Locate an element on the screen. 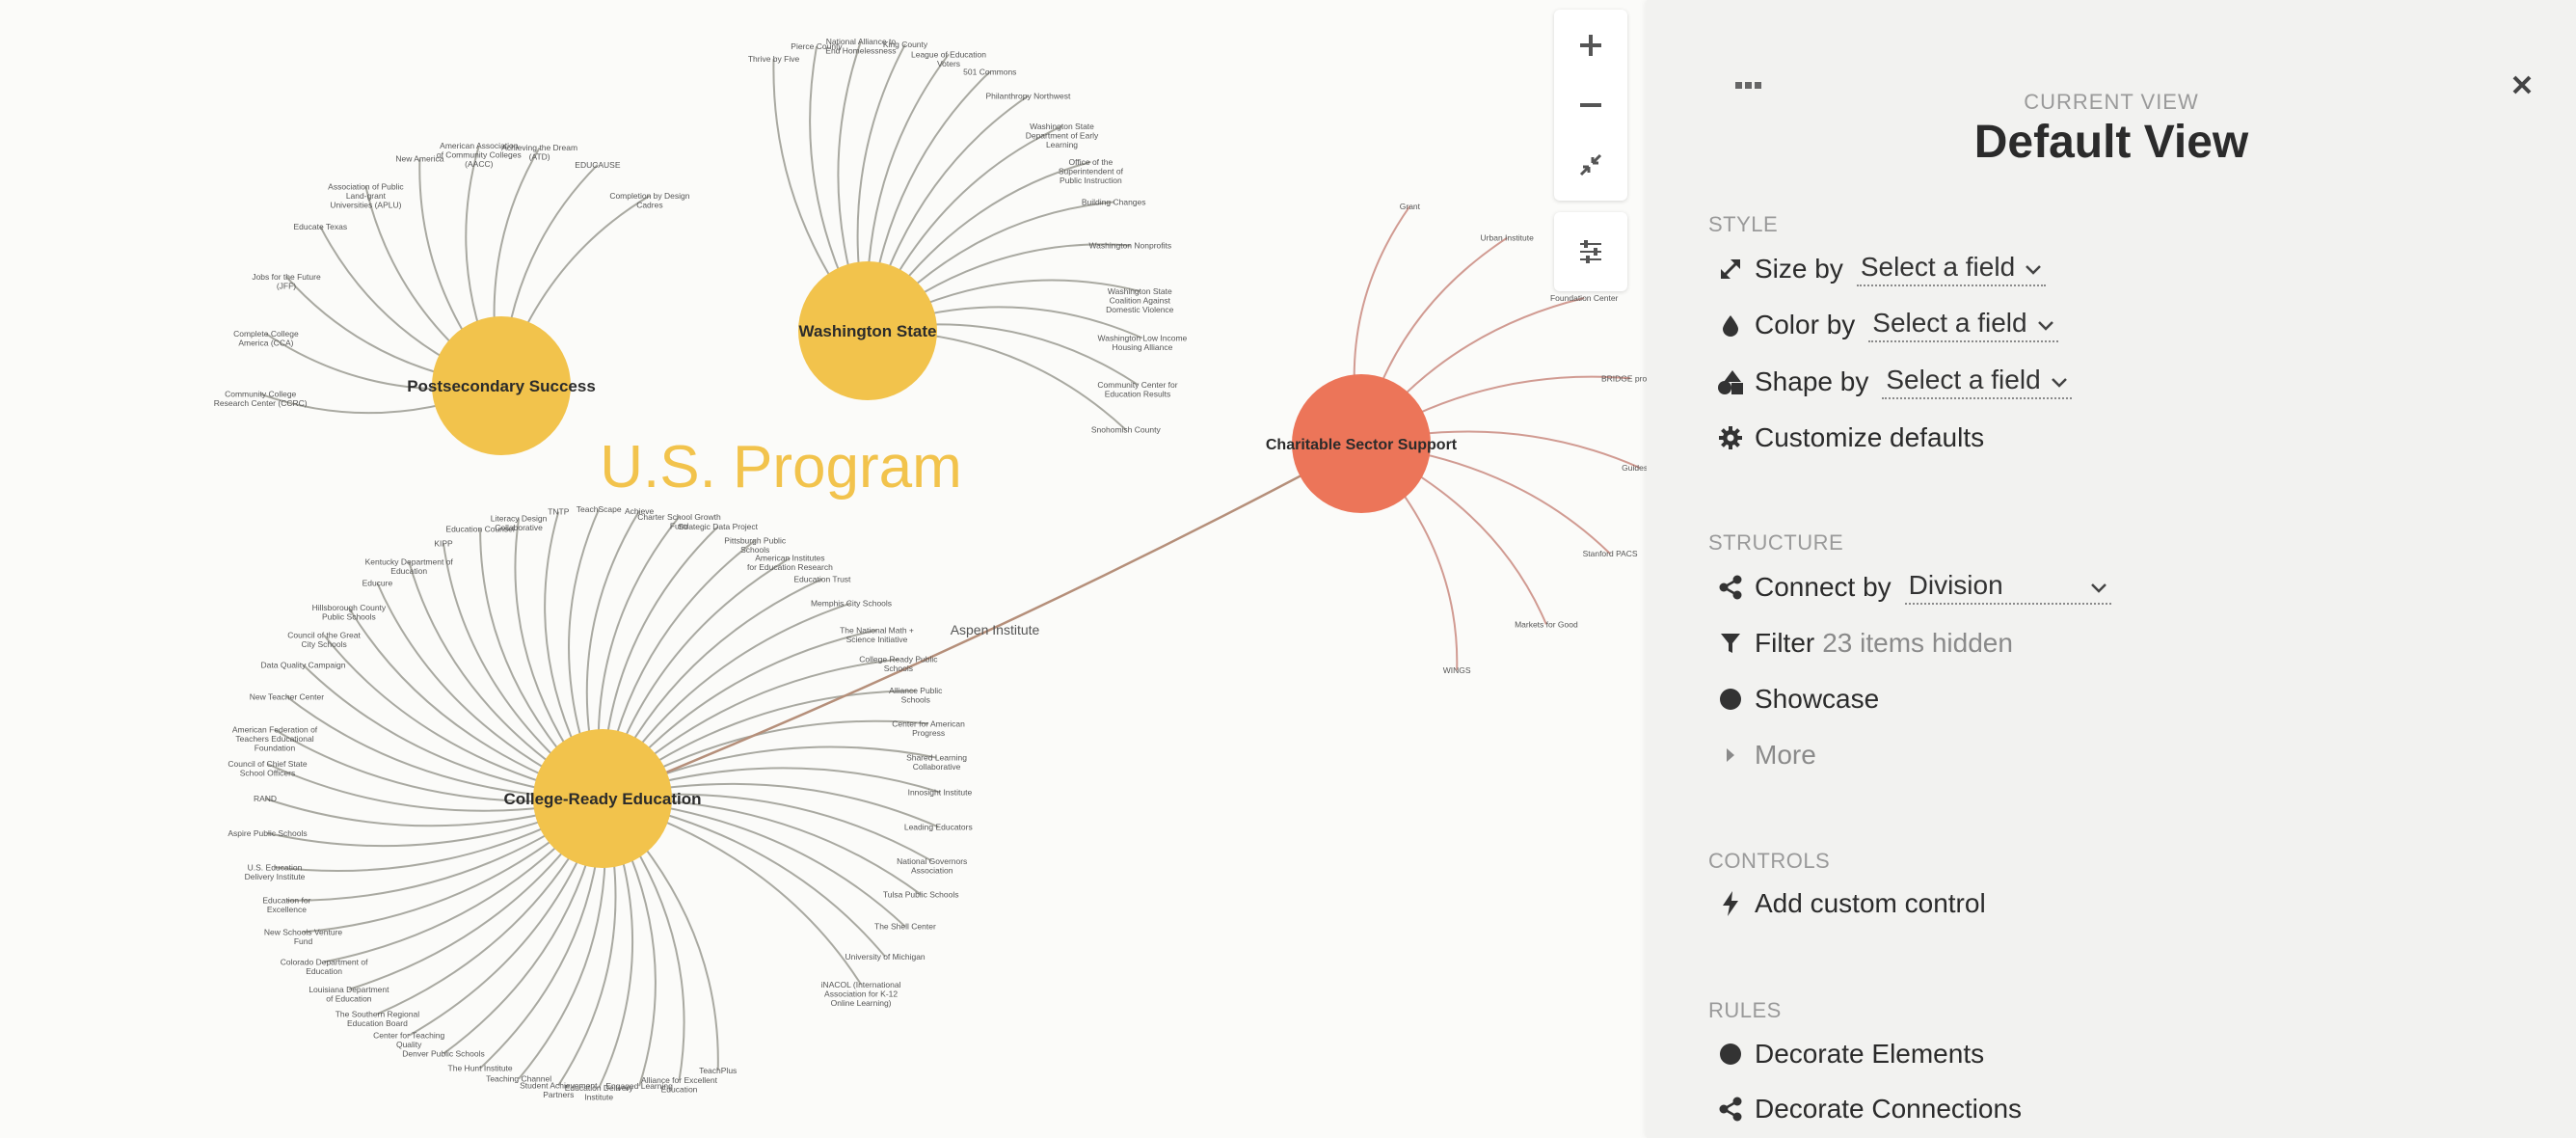 The height and width of the screenshot is (1138, 2576). leaf-node-label: Grant is located at coordinates (1411, 207).